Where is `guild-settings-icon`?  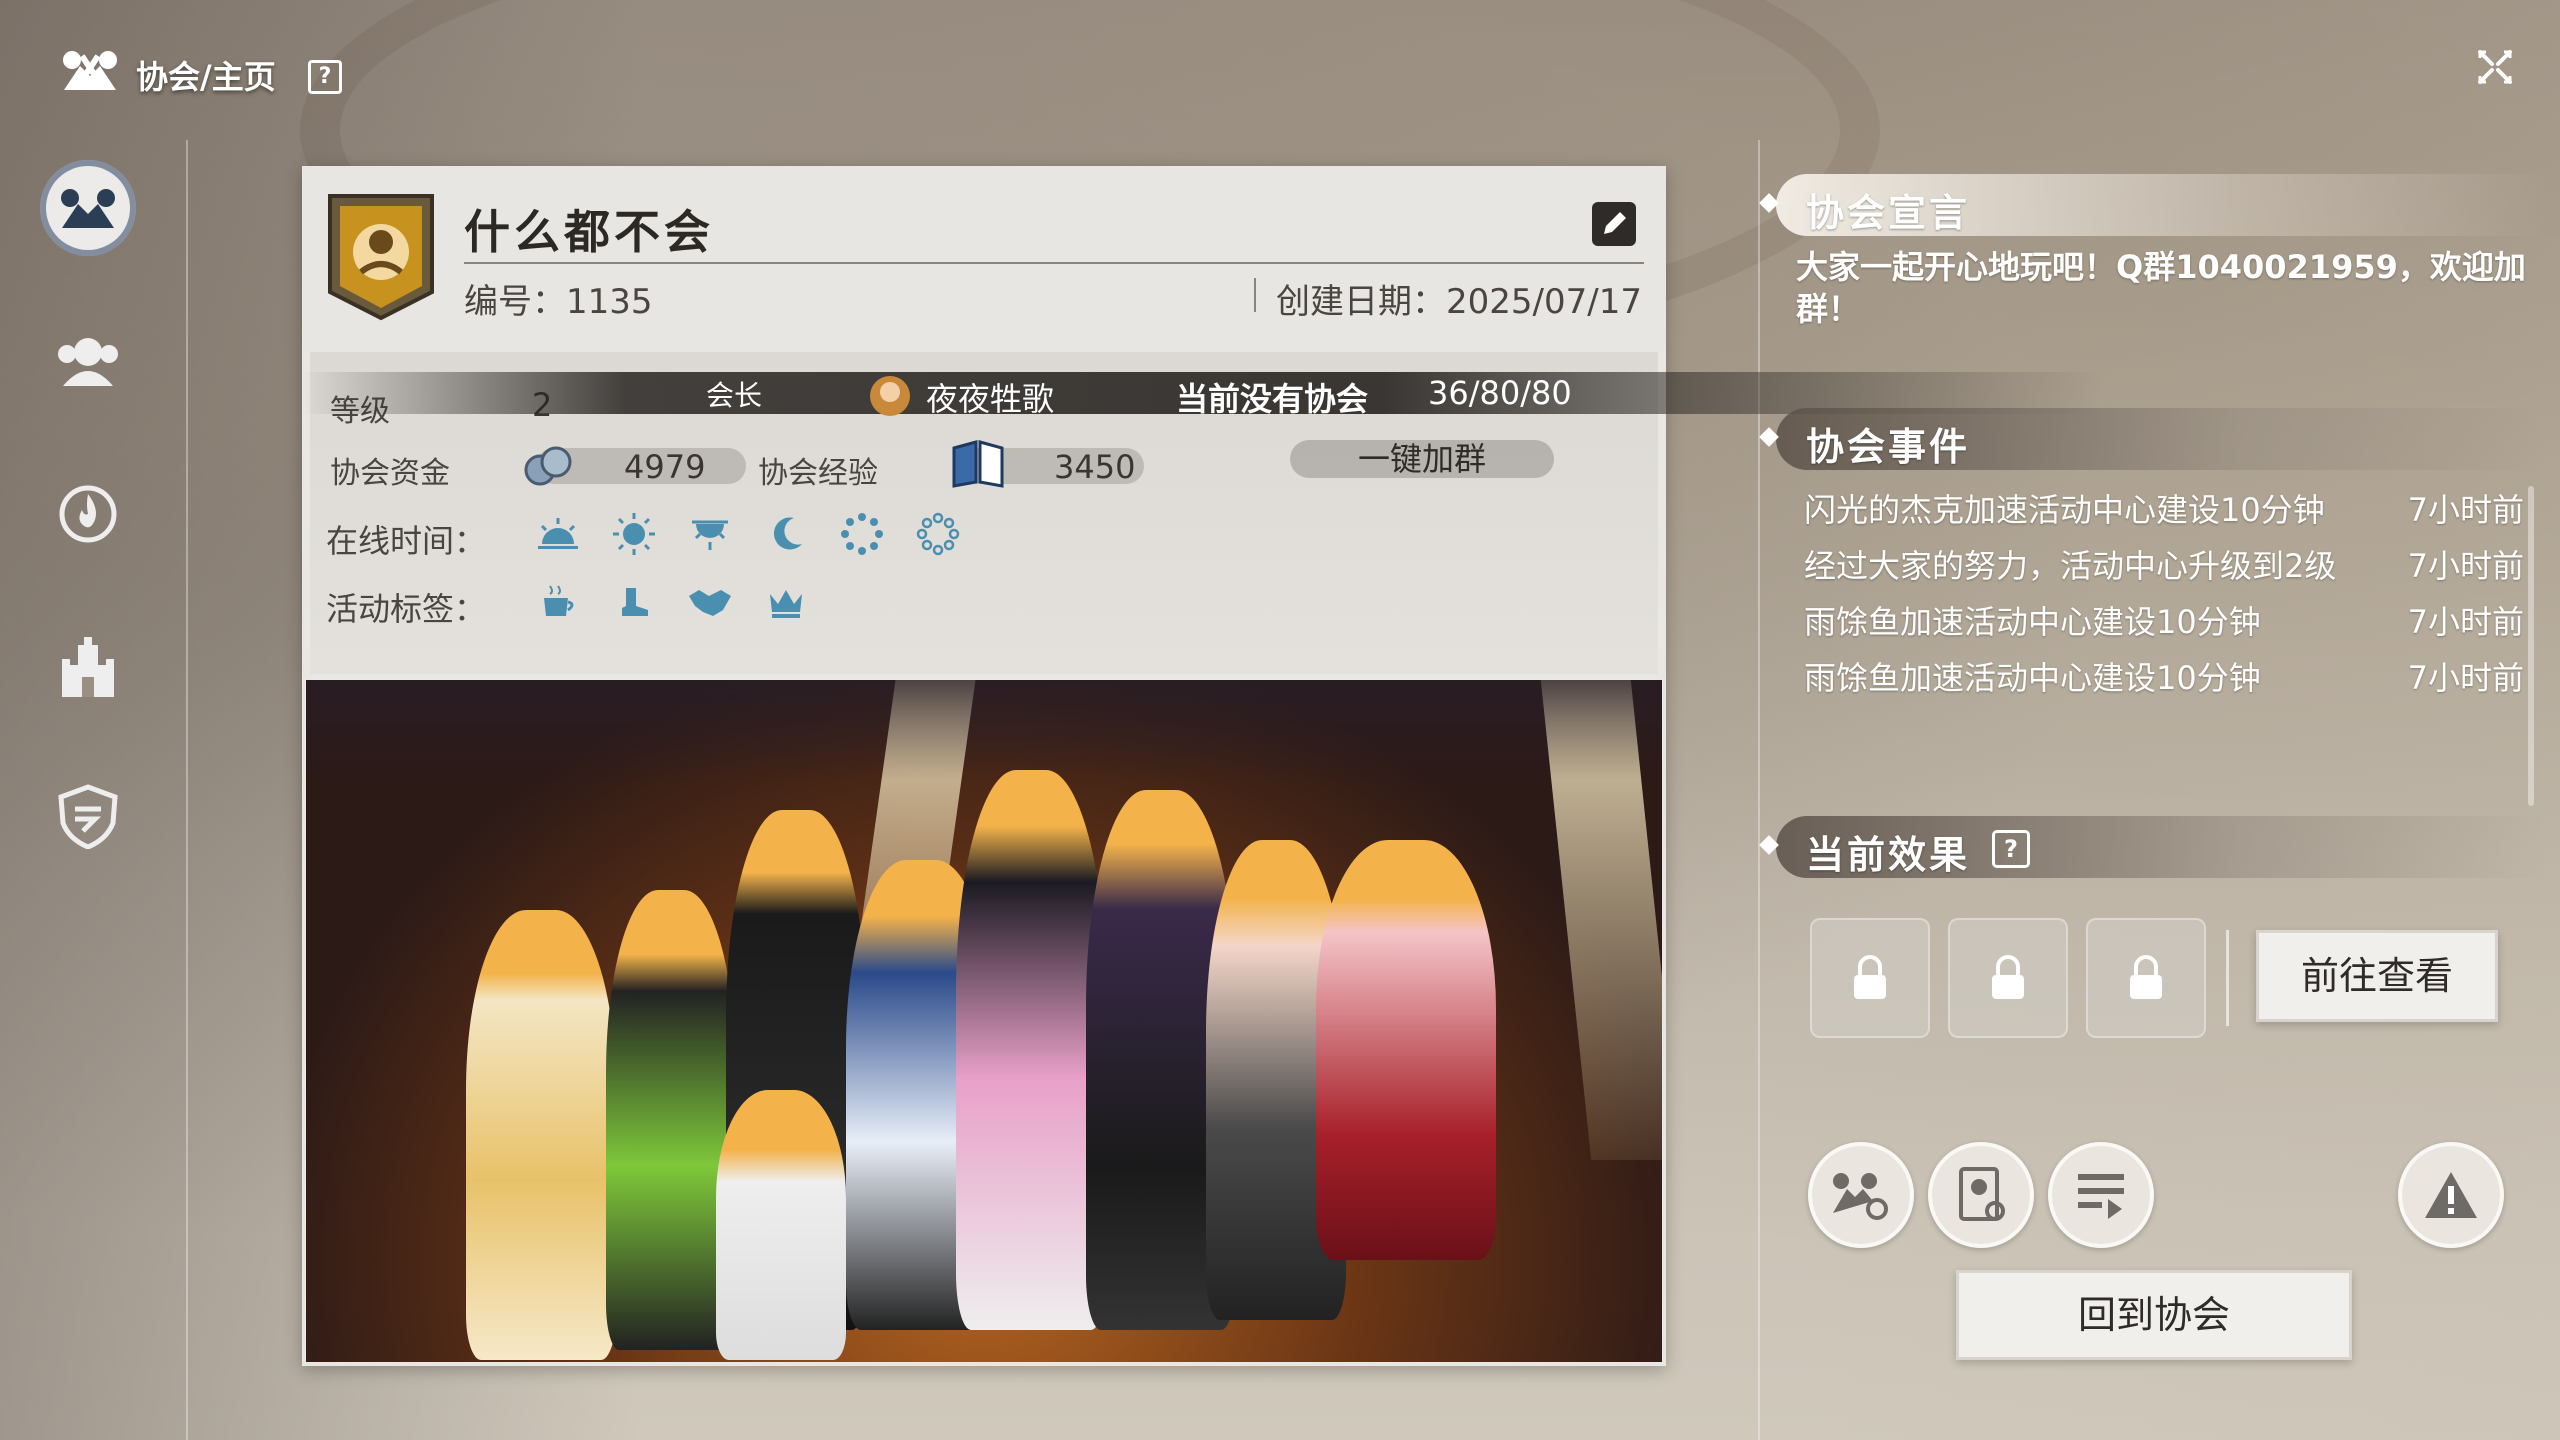
guild-settings-icon is located at coordinates (1860, 1196).